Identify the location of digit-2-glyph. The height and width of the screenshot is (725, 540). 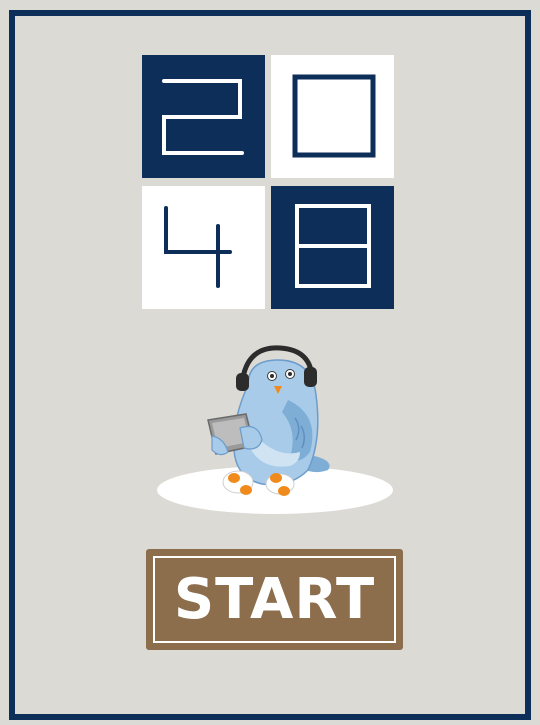
(203, 117).